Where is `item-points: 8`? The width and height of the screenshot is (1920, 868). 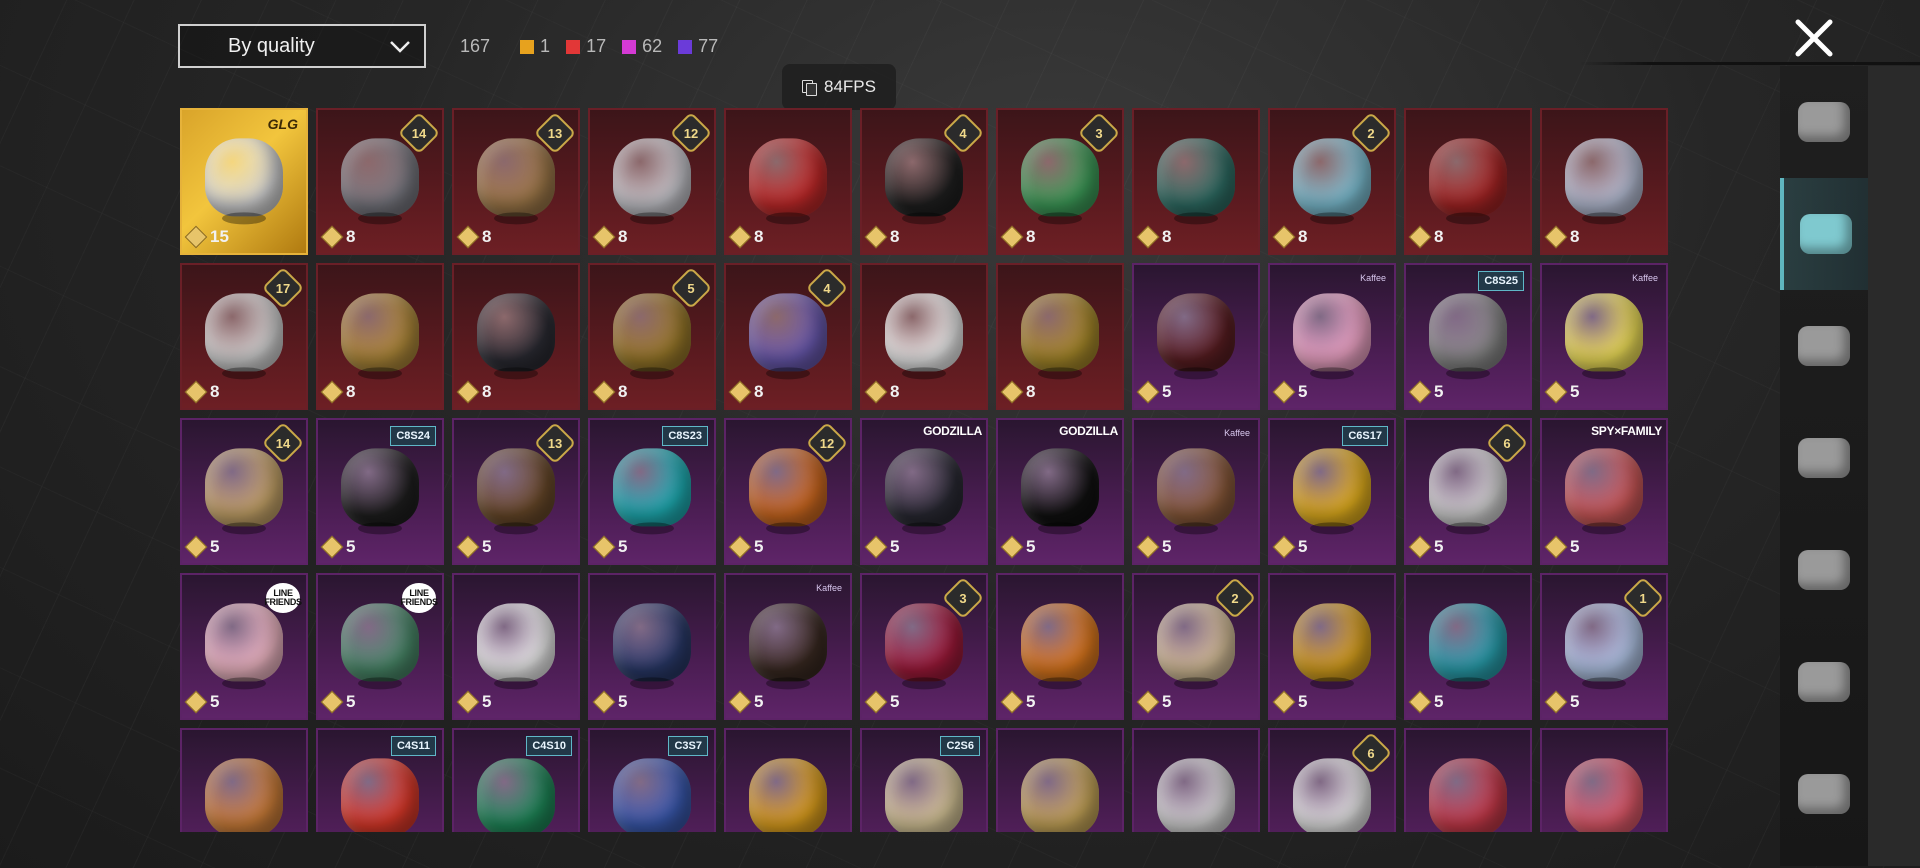
item-points: 8 is located at coordinates (1425, 237).